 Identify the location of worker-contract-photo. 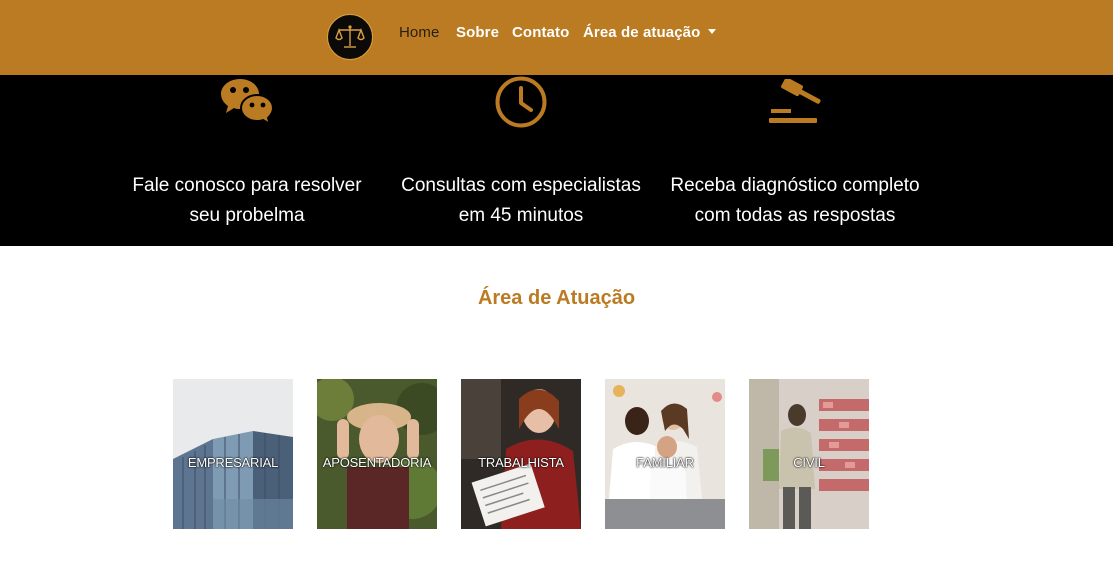
(521, 454).